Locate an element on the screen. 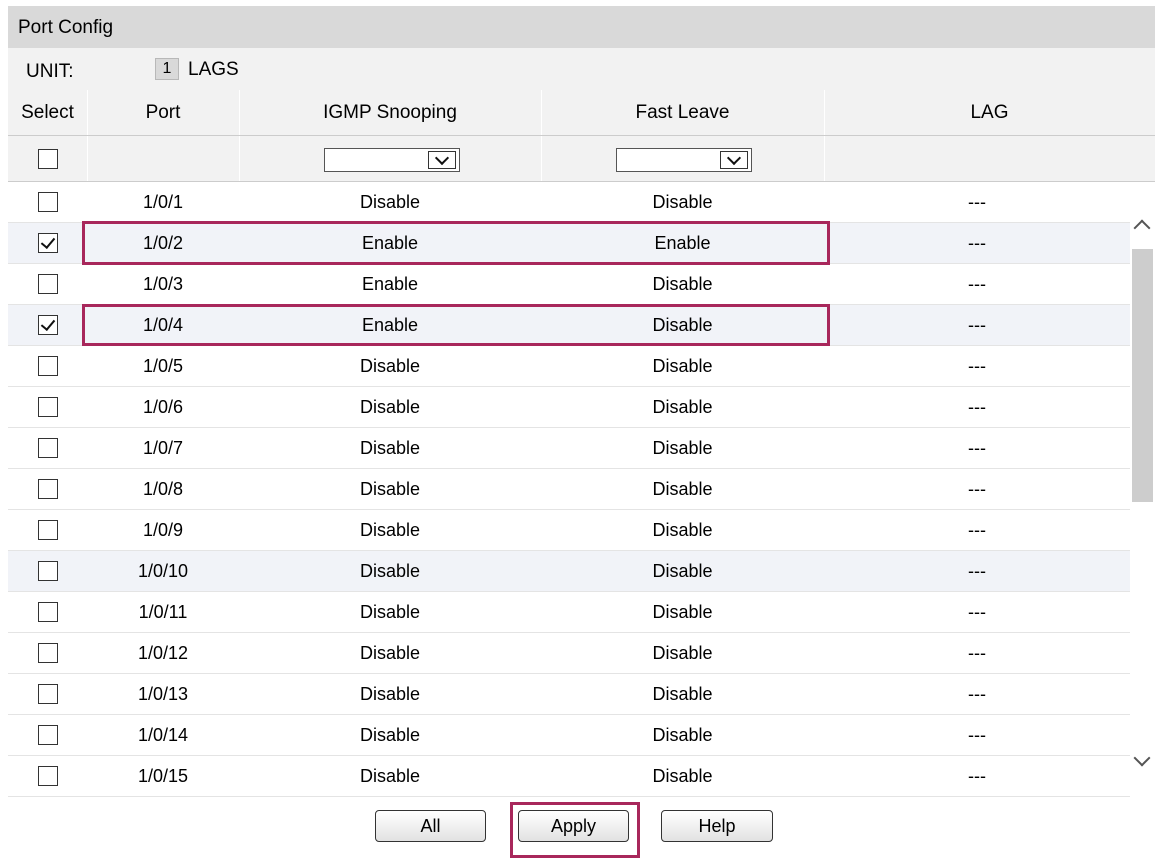 The height and width of the screenshot is (859, 1163). table-row: 1/0/12 Disable Disable --- is located at coordinates (569, 653).